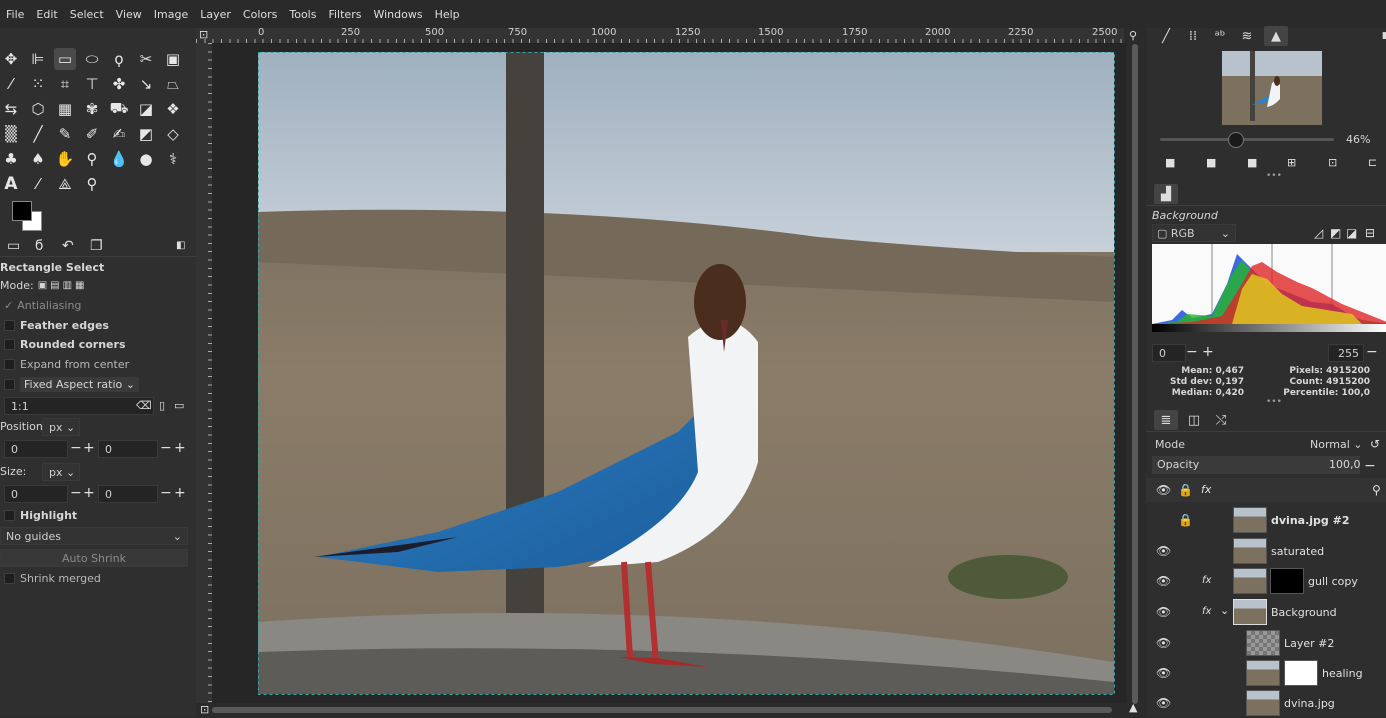 This screenshot has height=718, width=1386. Describe the element at coordinates (128, 494) in the screenshot. I see `size-h-field: 0` at that location.